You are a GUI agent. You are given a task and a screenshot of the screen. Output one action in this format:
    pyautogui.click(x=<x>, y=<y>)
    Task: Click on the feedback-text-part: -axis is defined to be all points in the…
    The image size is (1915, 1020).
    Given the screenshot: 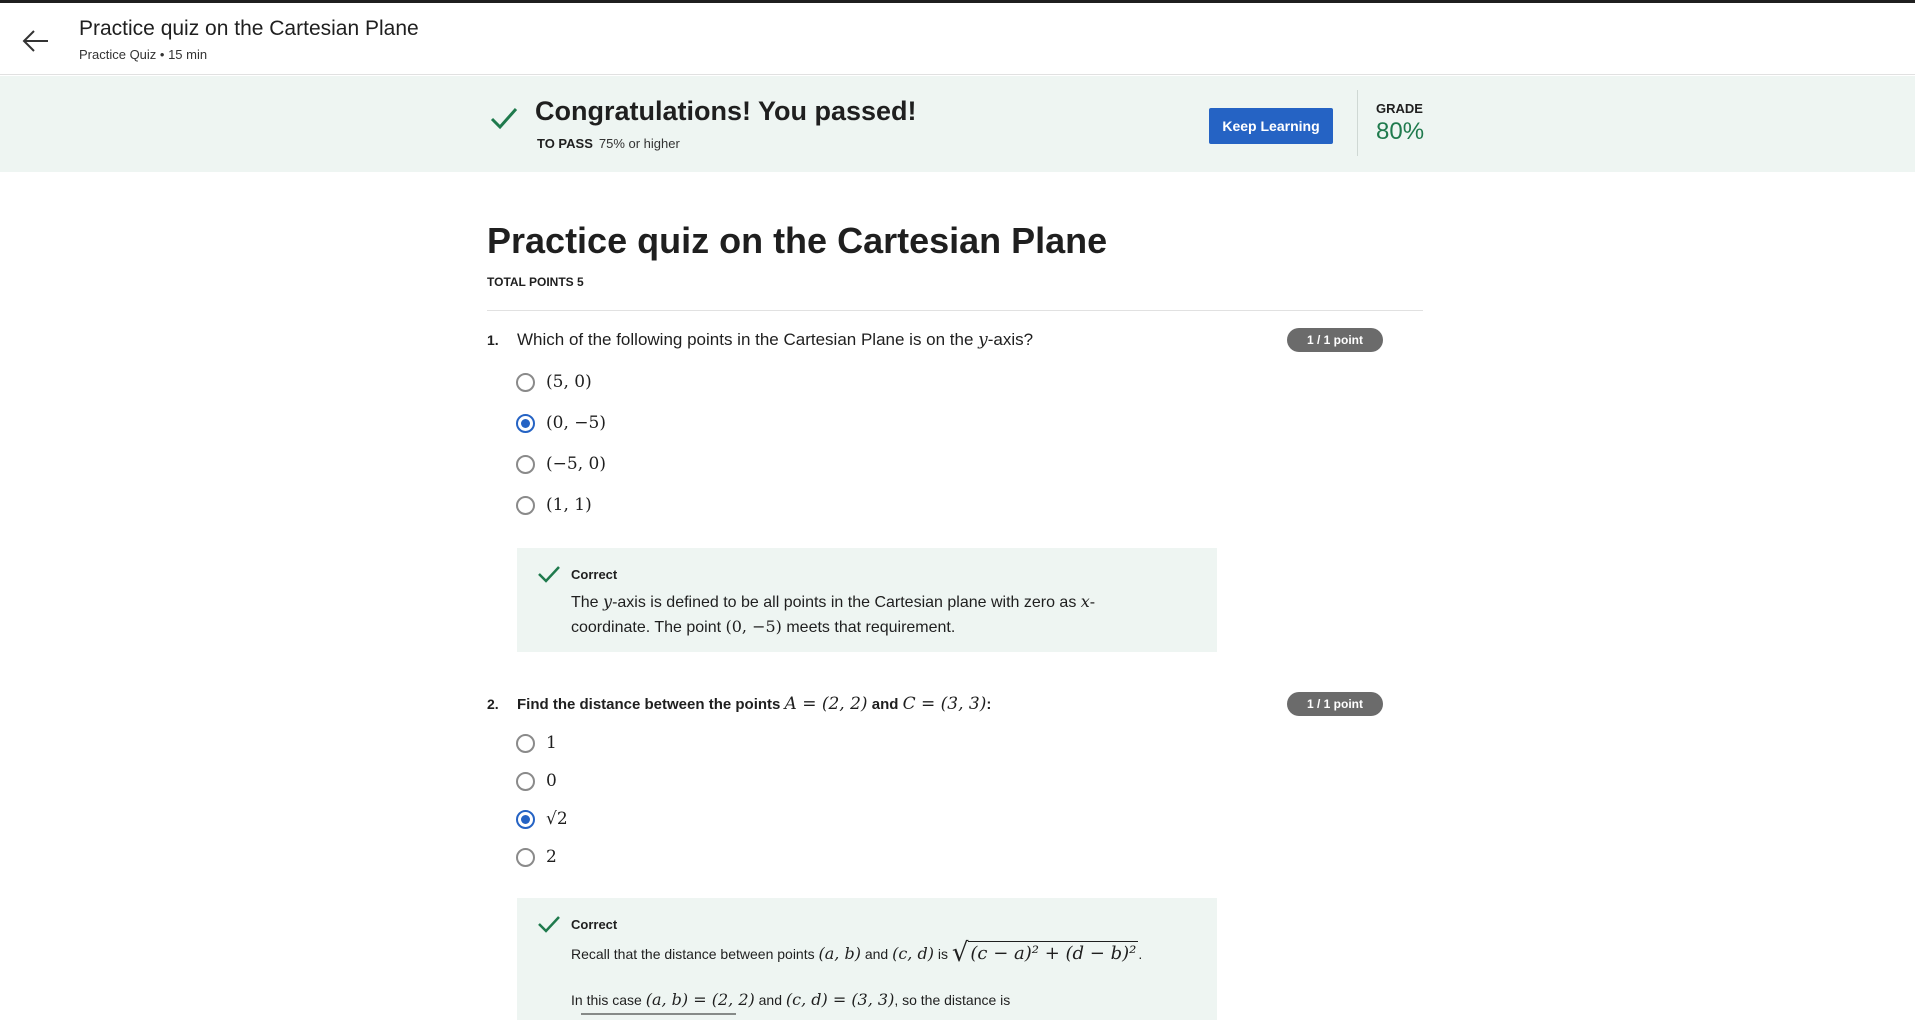 What is the action you would take?
    pyautogui.click(x=846, y=602)
    